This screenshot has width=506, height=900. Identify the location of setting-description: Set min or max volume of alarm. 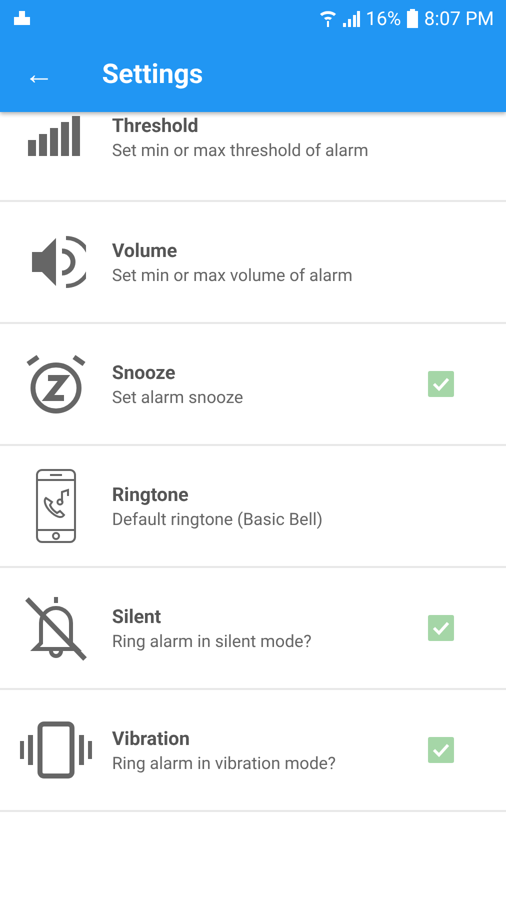
(233, 276).